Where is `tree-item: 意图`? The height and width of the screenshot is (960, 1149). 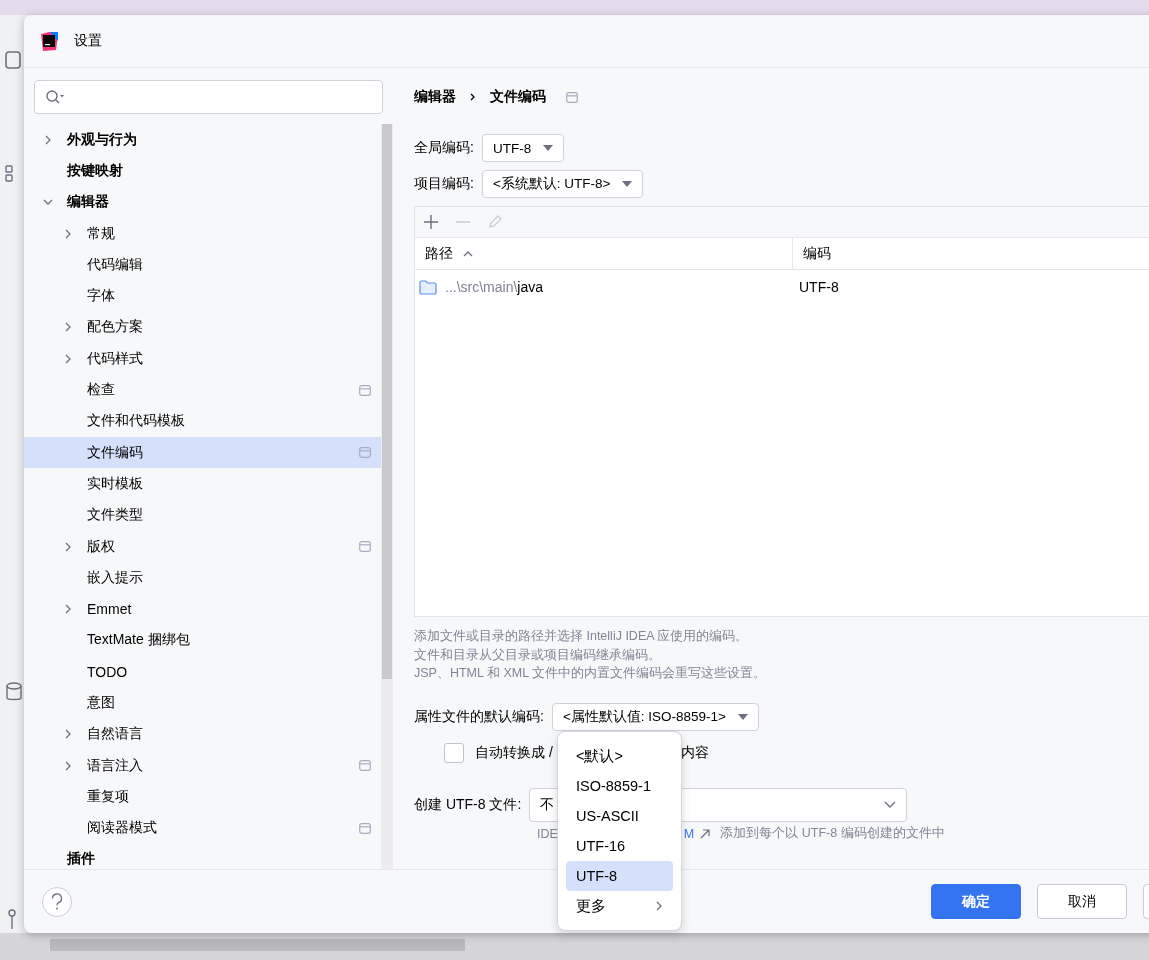 tree-item: 意图 is located at coordinates (202, 703).